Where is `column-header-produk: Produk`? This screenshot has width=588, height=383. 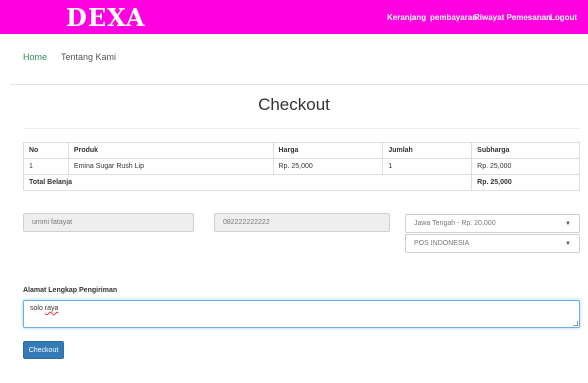 column-header-produk: Produk is located at coordinates (170, 150).